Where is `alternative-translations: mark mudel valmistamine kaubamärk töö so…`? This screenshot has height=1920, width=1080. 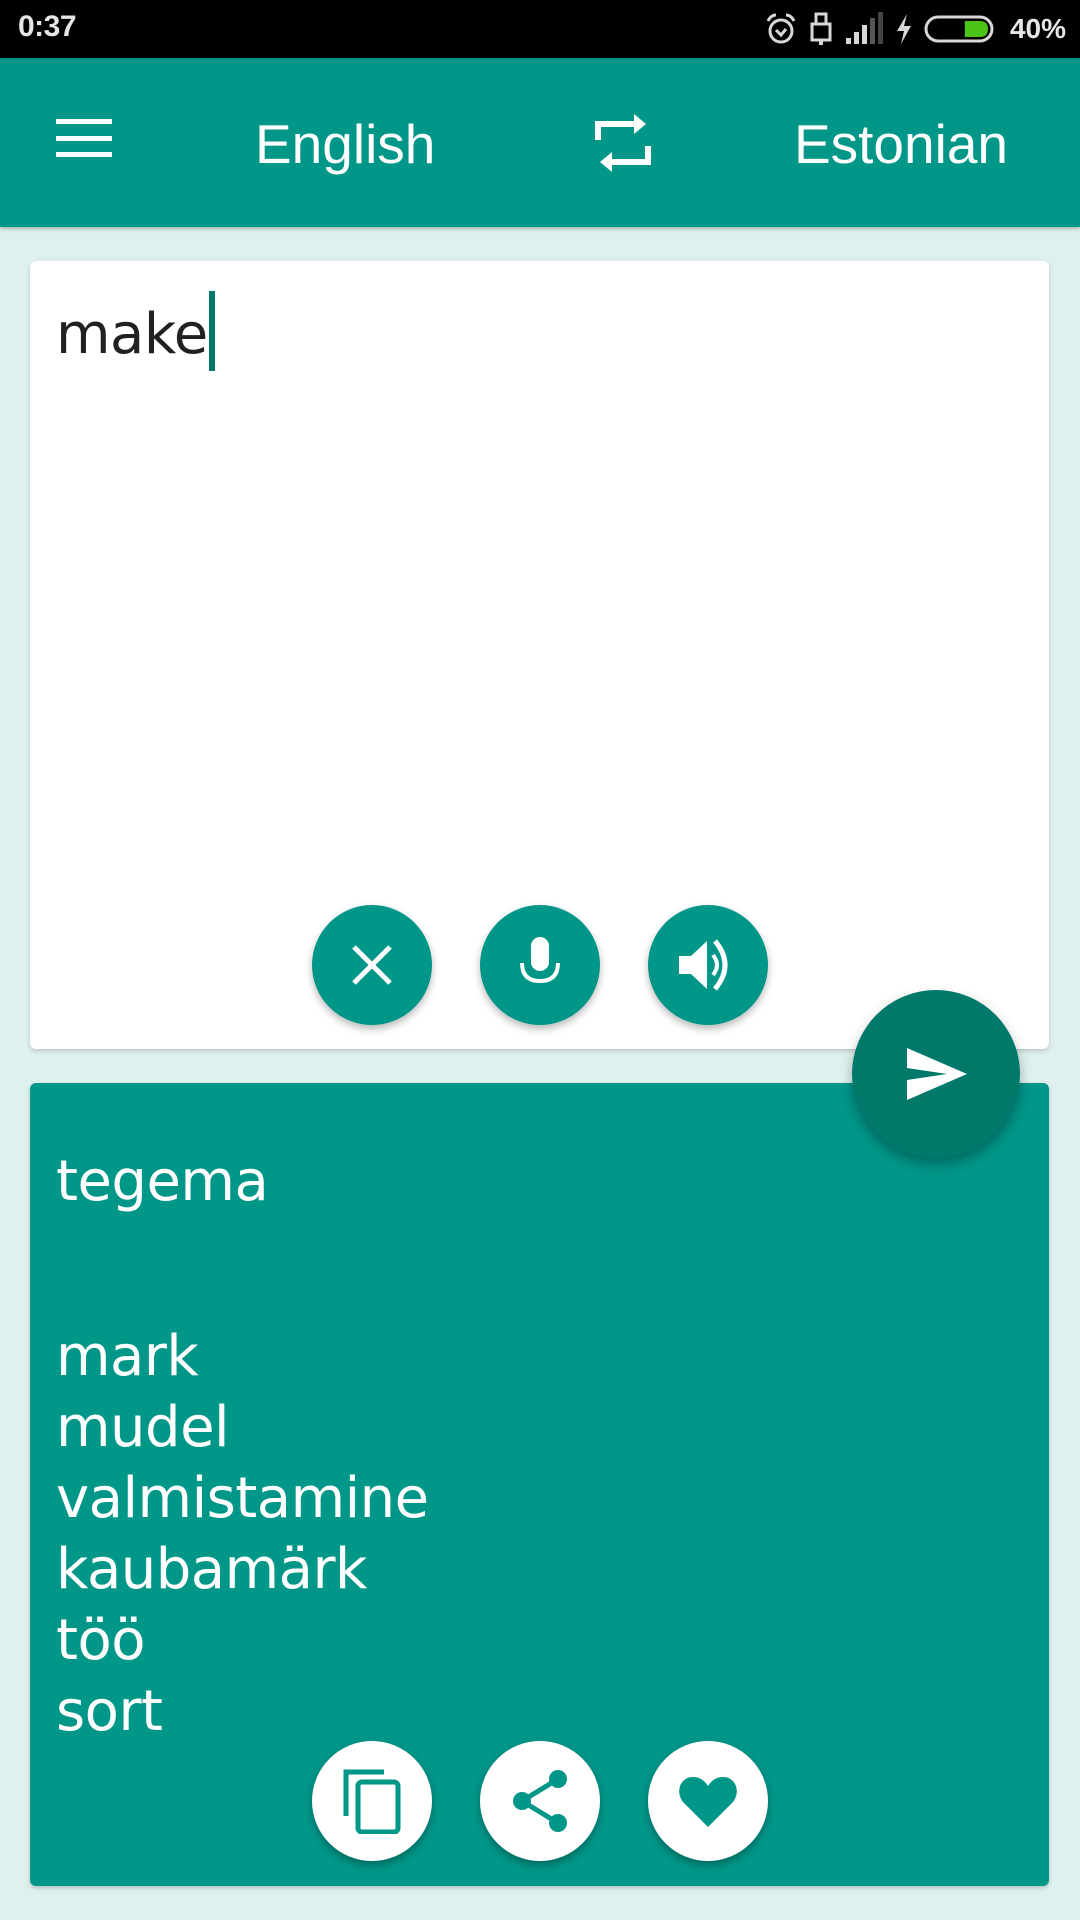
alternative-translations: mark mudel valmistamine kaubamärk töö so… is located at coordinates (242, 1534).